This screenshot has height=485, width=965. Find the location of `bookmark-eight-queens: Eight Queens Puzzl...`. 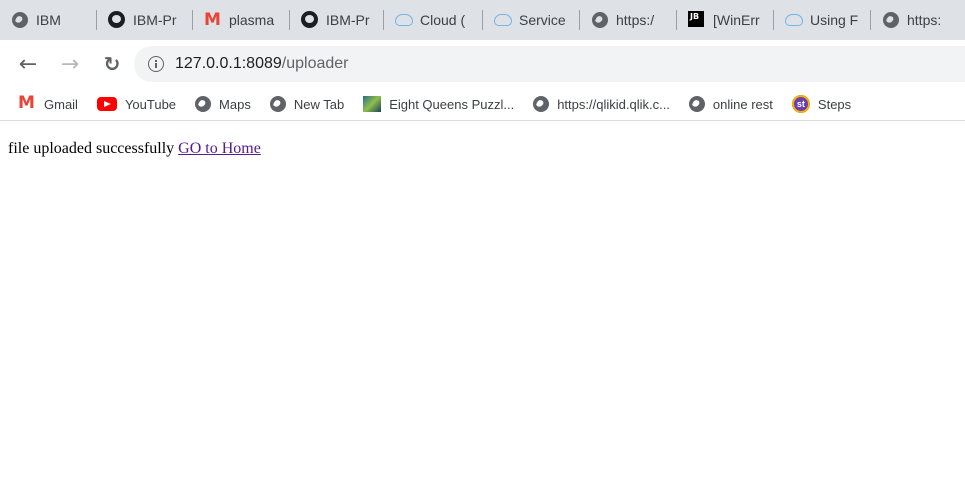

bookmark-eight-queens: Eight Queens Puzzl... is located at coordinates (438, 104).